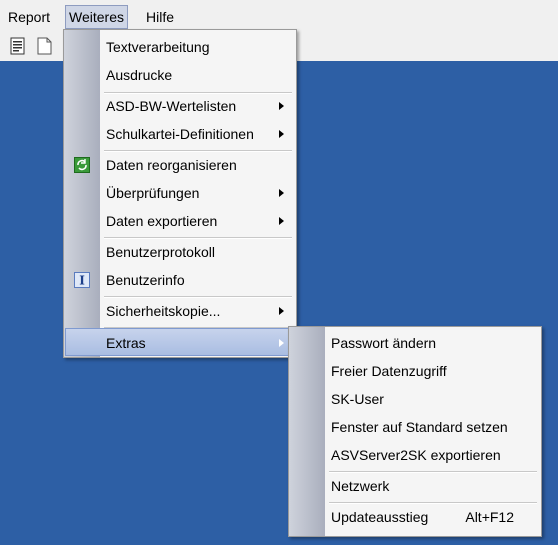 This screenshot has height=545, width=558. I want to click on menu-weiteres: Weiteres, so click(96, 17).